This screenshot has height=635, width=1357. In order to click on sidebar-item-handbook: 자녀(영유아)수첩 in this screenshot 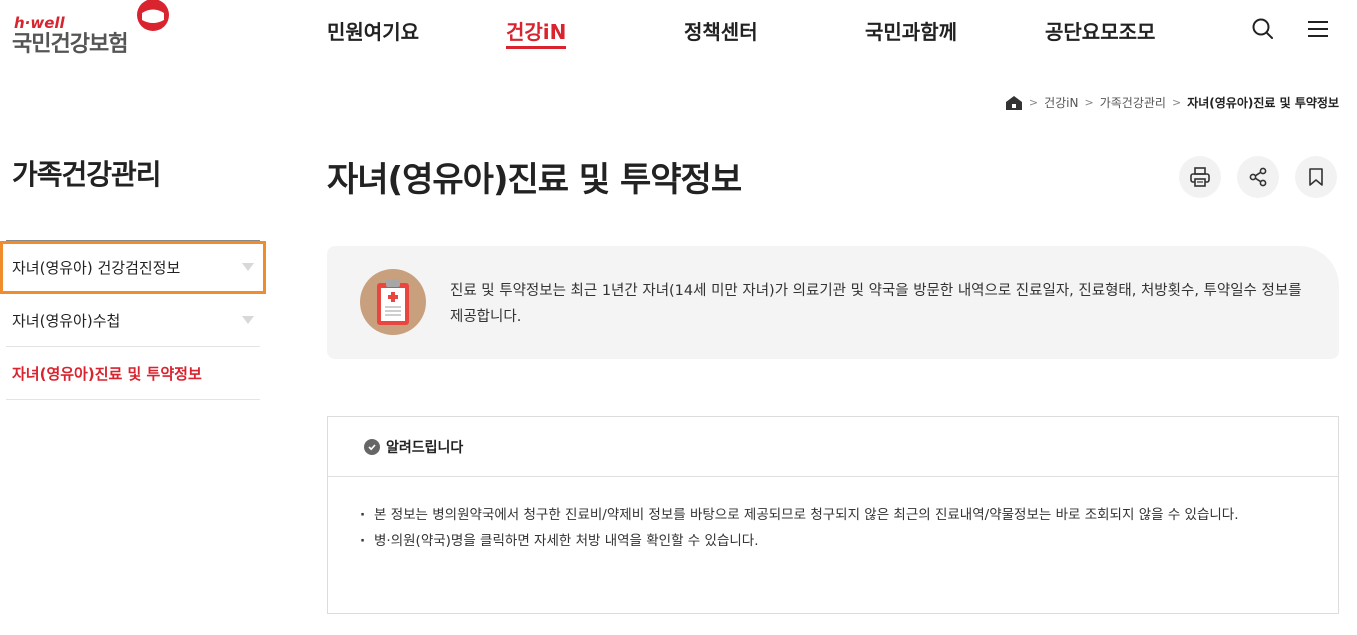, I will do `click(133, 320)`.